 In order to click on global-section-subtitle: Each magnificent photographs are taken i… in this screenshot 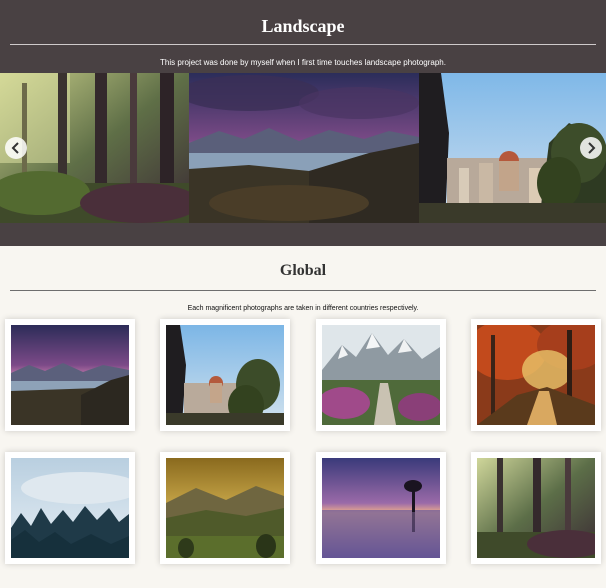, I will do `click(303, 308)`.